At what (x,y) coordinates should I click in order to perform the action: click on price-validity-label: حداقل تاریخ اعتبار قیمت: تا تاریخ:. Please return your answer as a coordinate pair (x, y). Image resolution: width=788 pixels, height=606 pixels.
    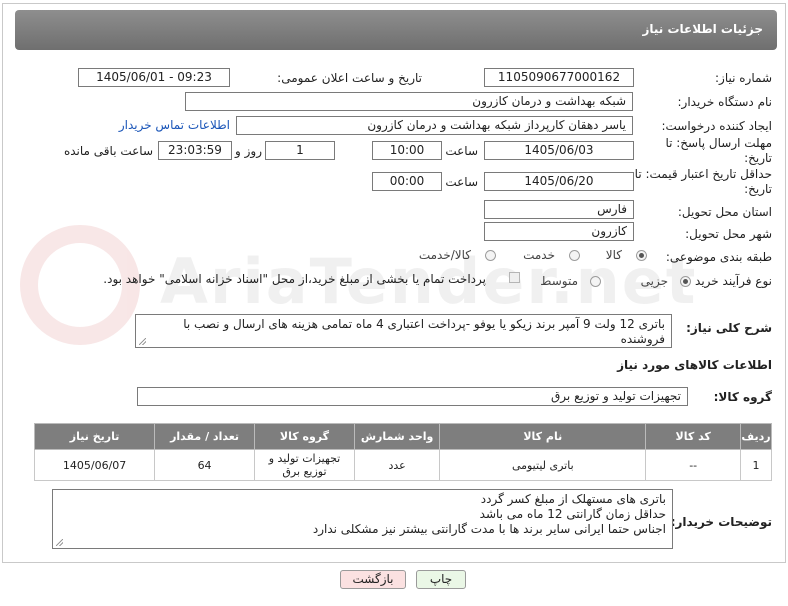
    Looking at the image, I should click on (703, 181).